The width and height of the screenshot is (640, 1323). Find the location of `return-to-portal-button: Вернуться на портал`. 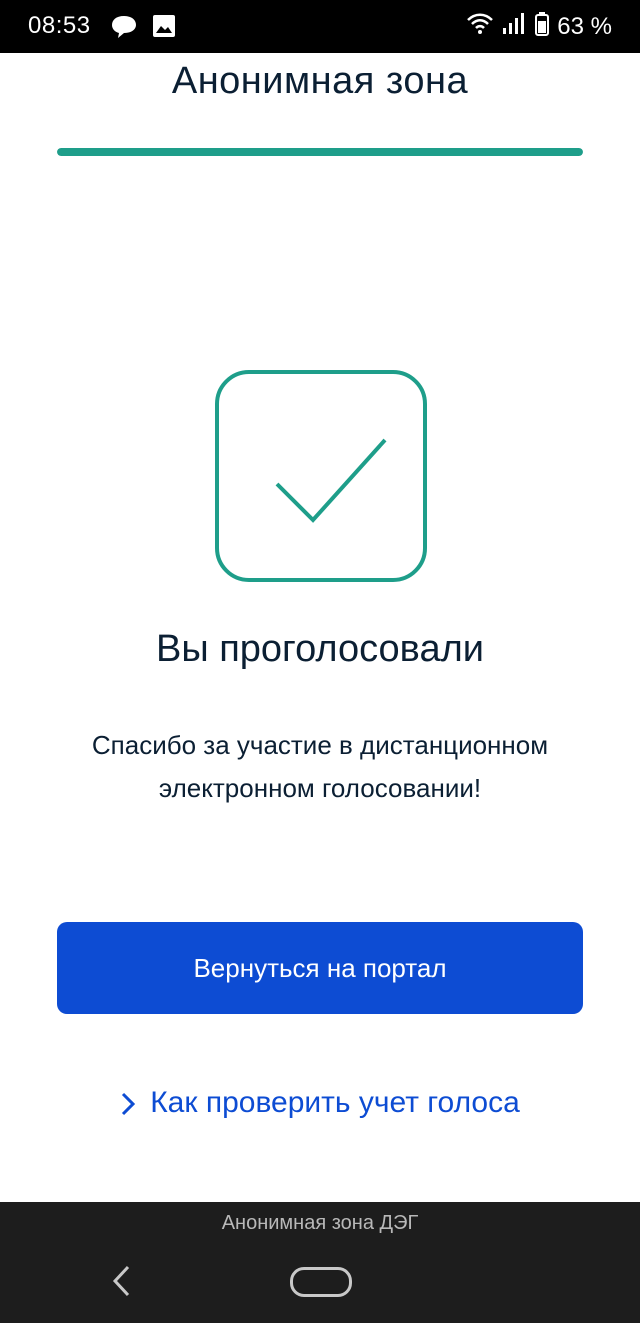

return-to-portal-button: Вернуться на портал is located at coordinates (320, 968).